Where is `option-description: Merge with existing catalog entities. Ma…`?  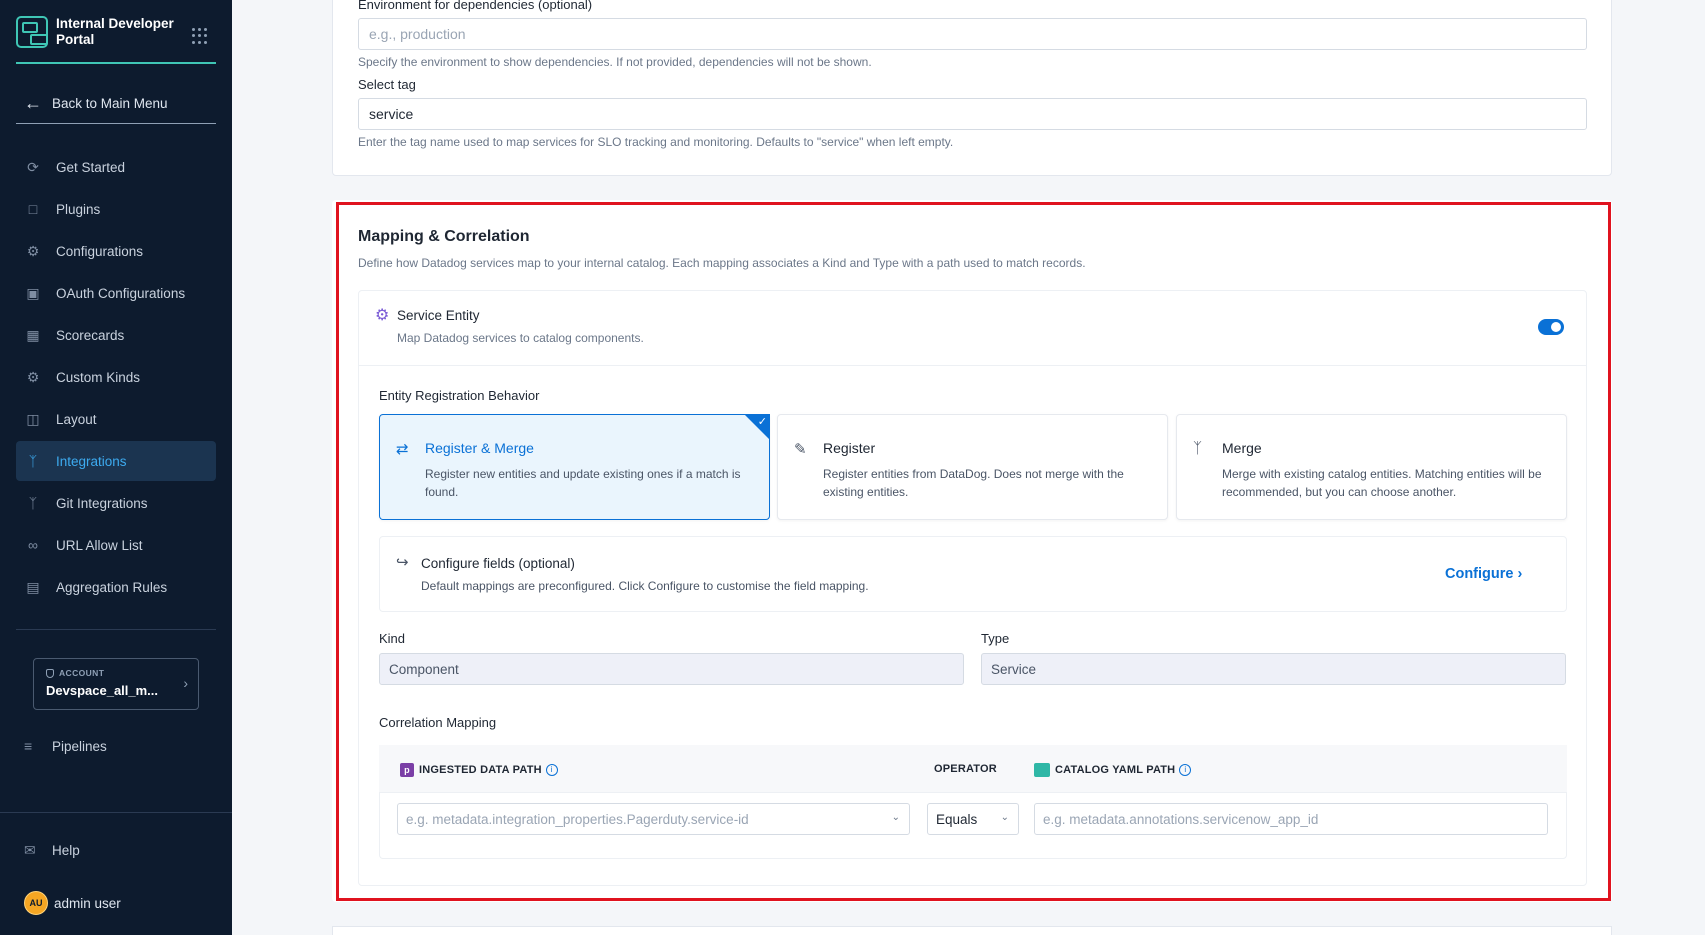 option-description: Merge with existing catalog entities. Ma… is located at coordinates (1382, 483).